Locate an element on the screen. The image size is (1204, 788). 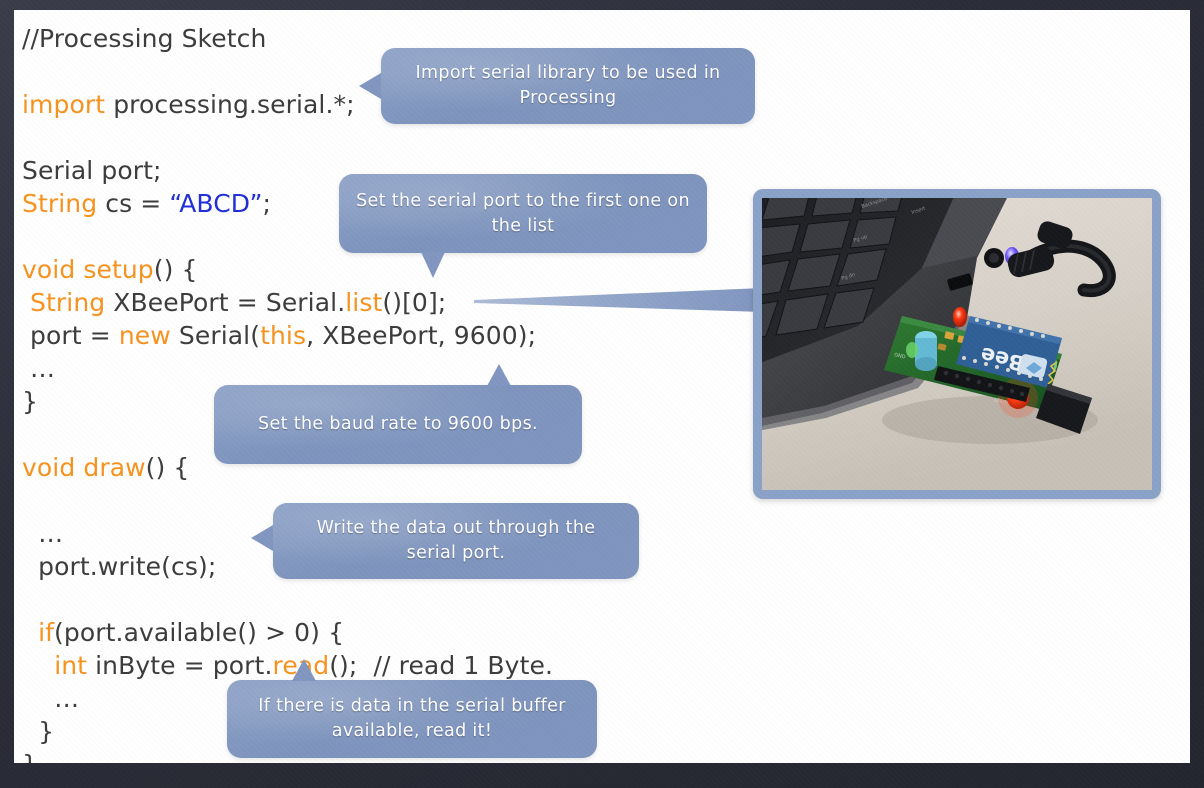
callout-baud-rate: Set the baud rate to 9600 bps. is located at coordinates (398, 424).